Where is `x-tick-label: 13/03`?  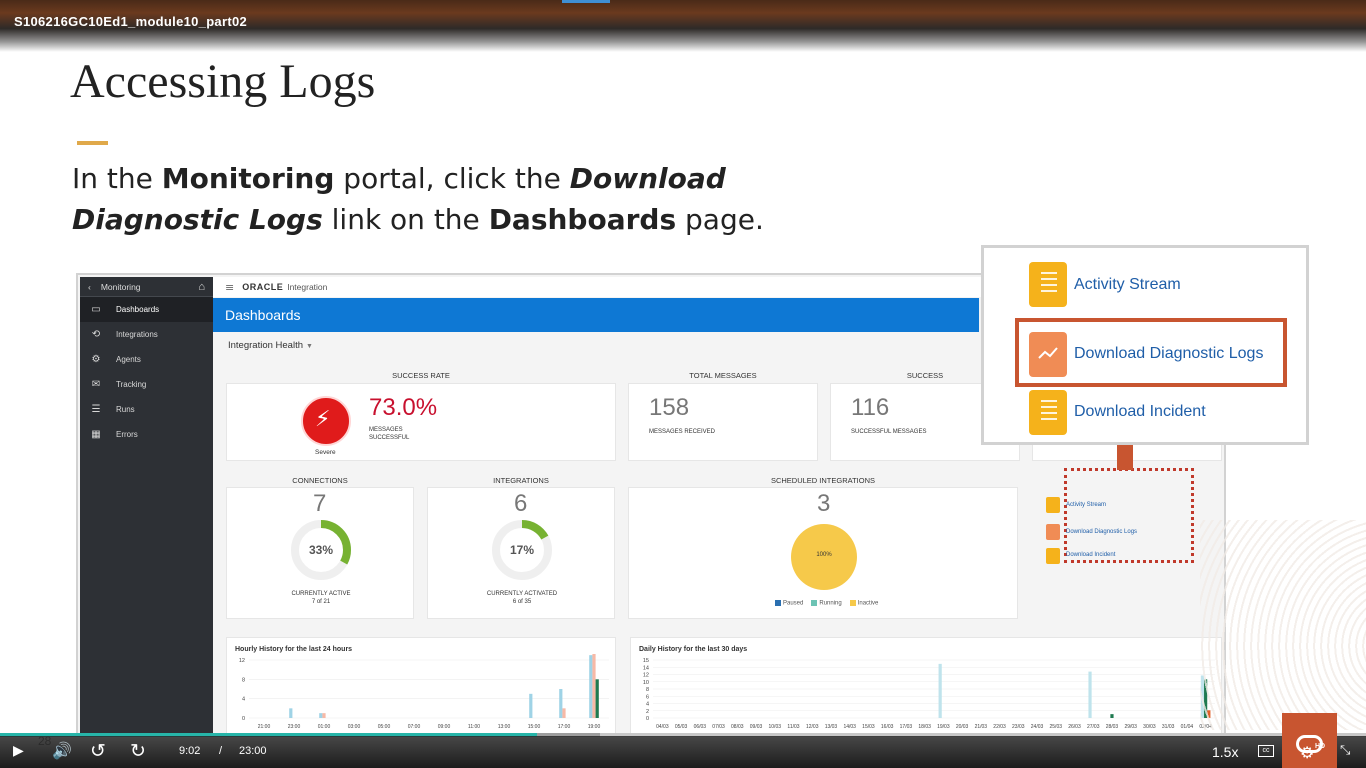
x-tick-label: 13/03 is located at coordinates (831, 727).